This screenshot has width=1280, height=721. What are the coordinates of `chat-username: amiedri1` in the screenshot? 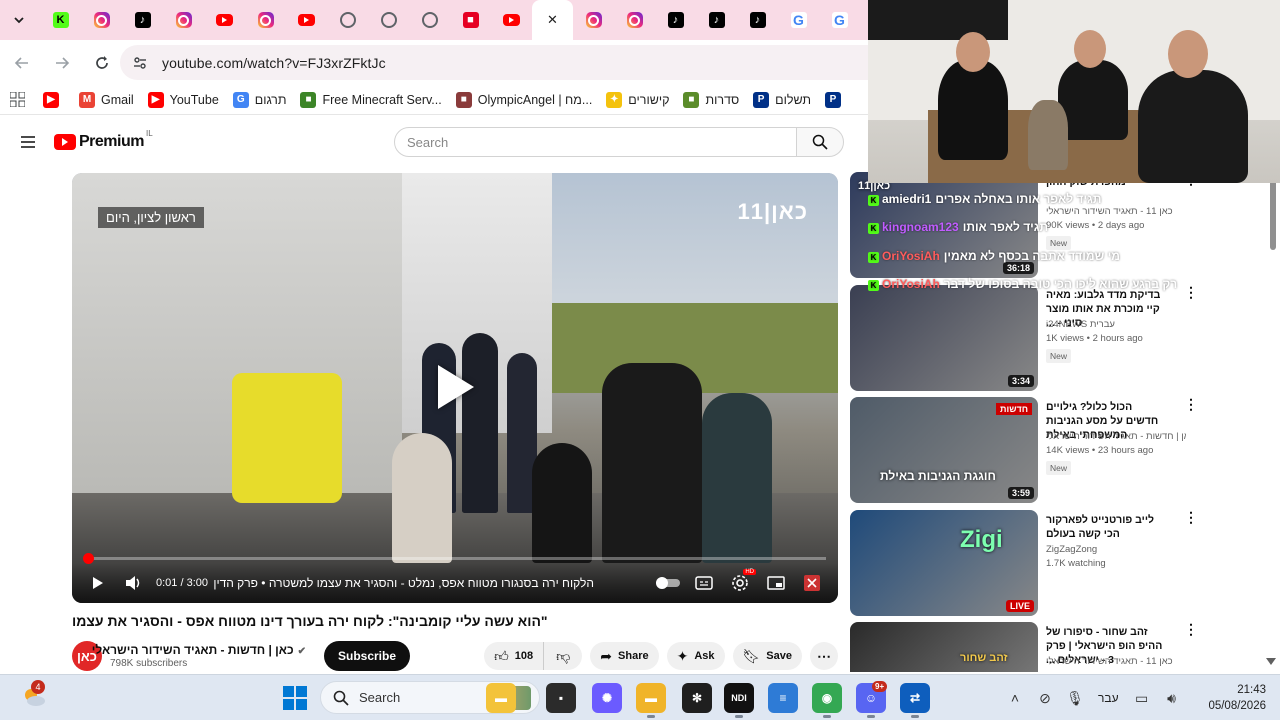 It's located at (907, 199).